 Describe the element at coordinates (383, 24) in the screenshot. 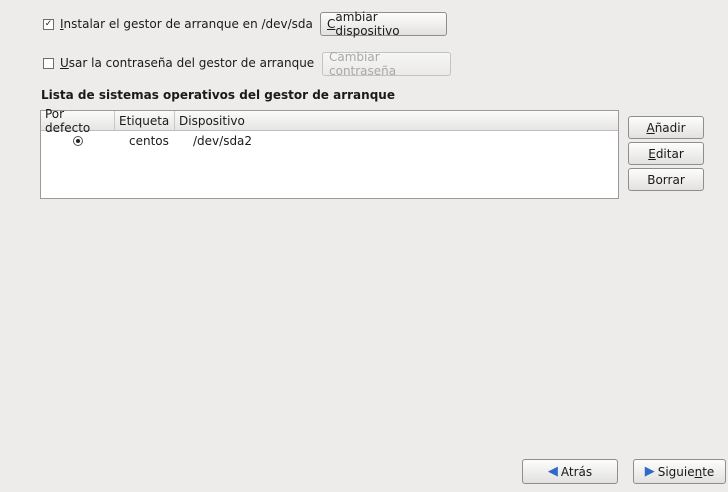

I see `change-device-button: Cambiar dispositivo` at that location.